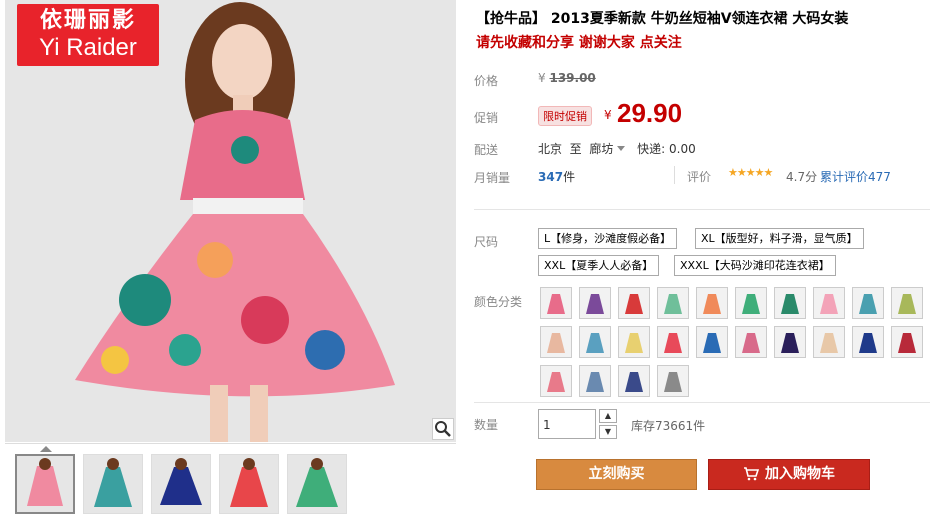 Image resolution: width=930 pixels, height=525 pixels. Describe the element at coordinates (565, 116) in the screenshot. I see `promo-tag-badge: 限时促销` at that location.